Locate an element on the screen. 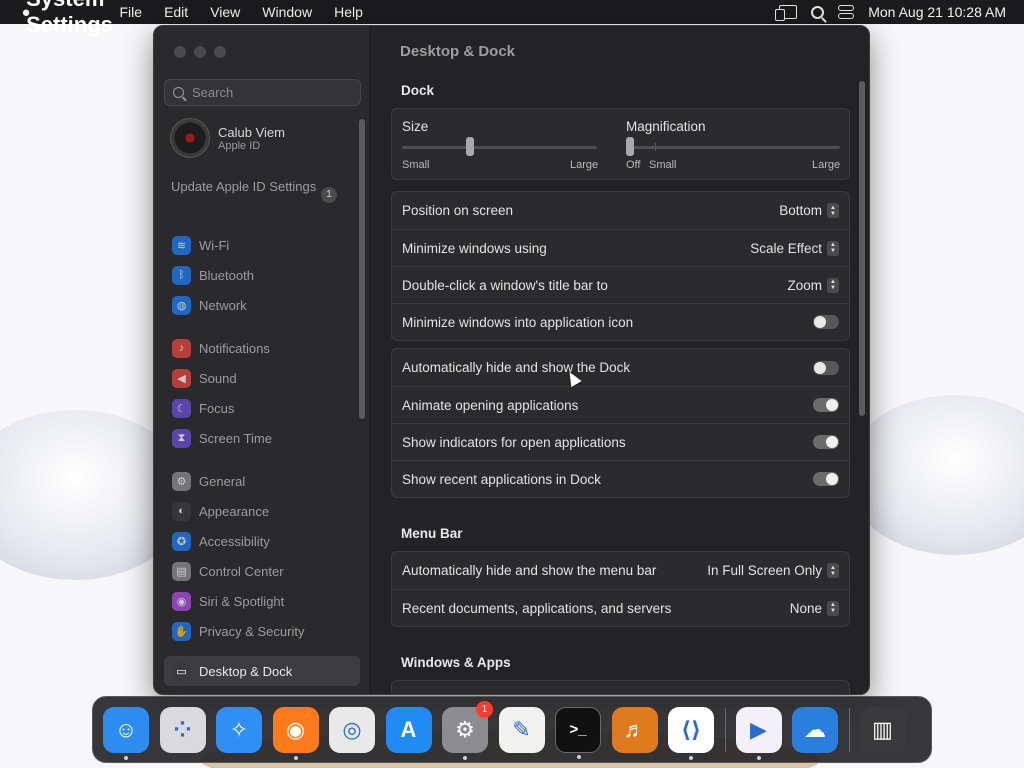 This screenshot has height=768, width=1024. dock-safari: ✧ is located at coordinates (239, 729).